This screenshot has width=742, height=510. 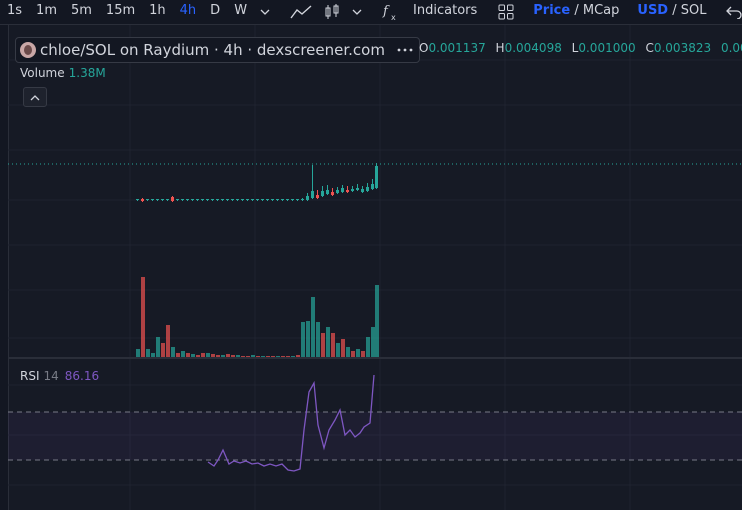 I want to click on rsi-value: 86.16, so click(x=82, y=376).